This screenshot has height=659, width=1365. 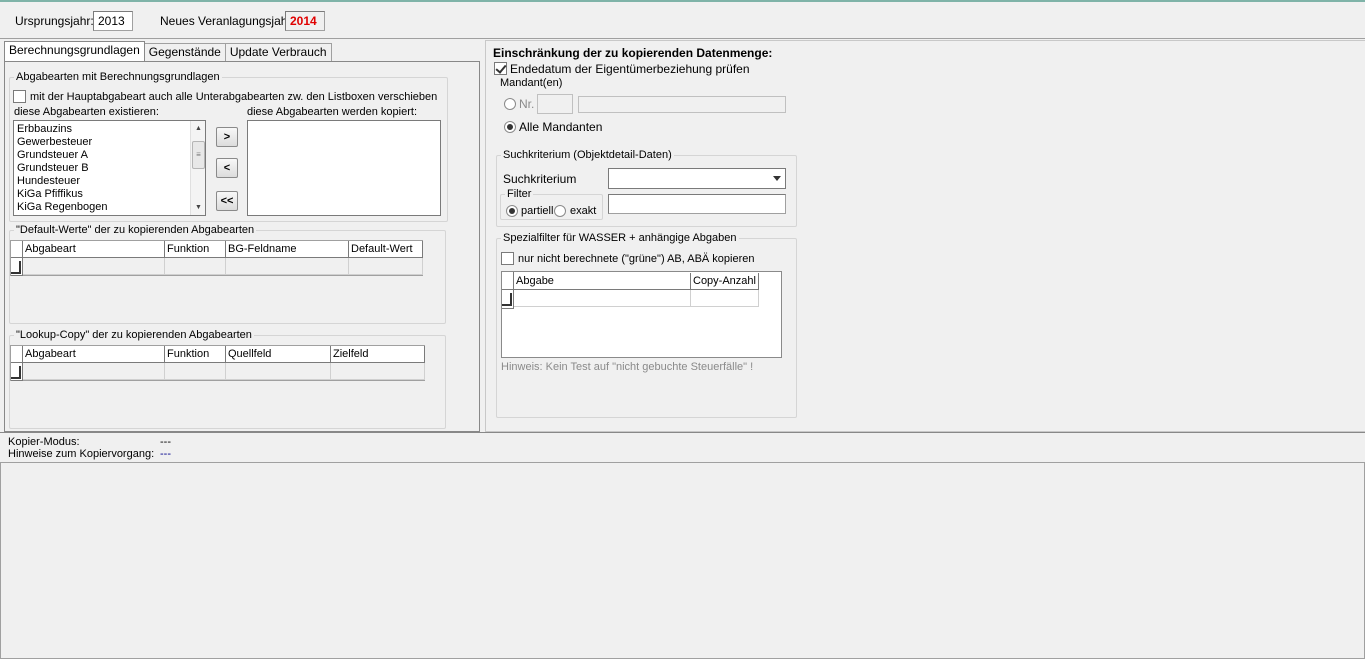 I want to click on all-mandants-radio, so click(x=510, y=127).